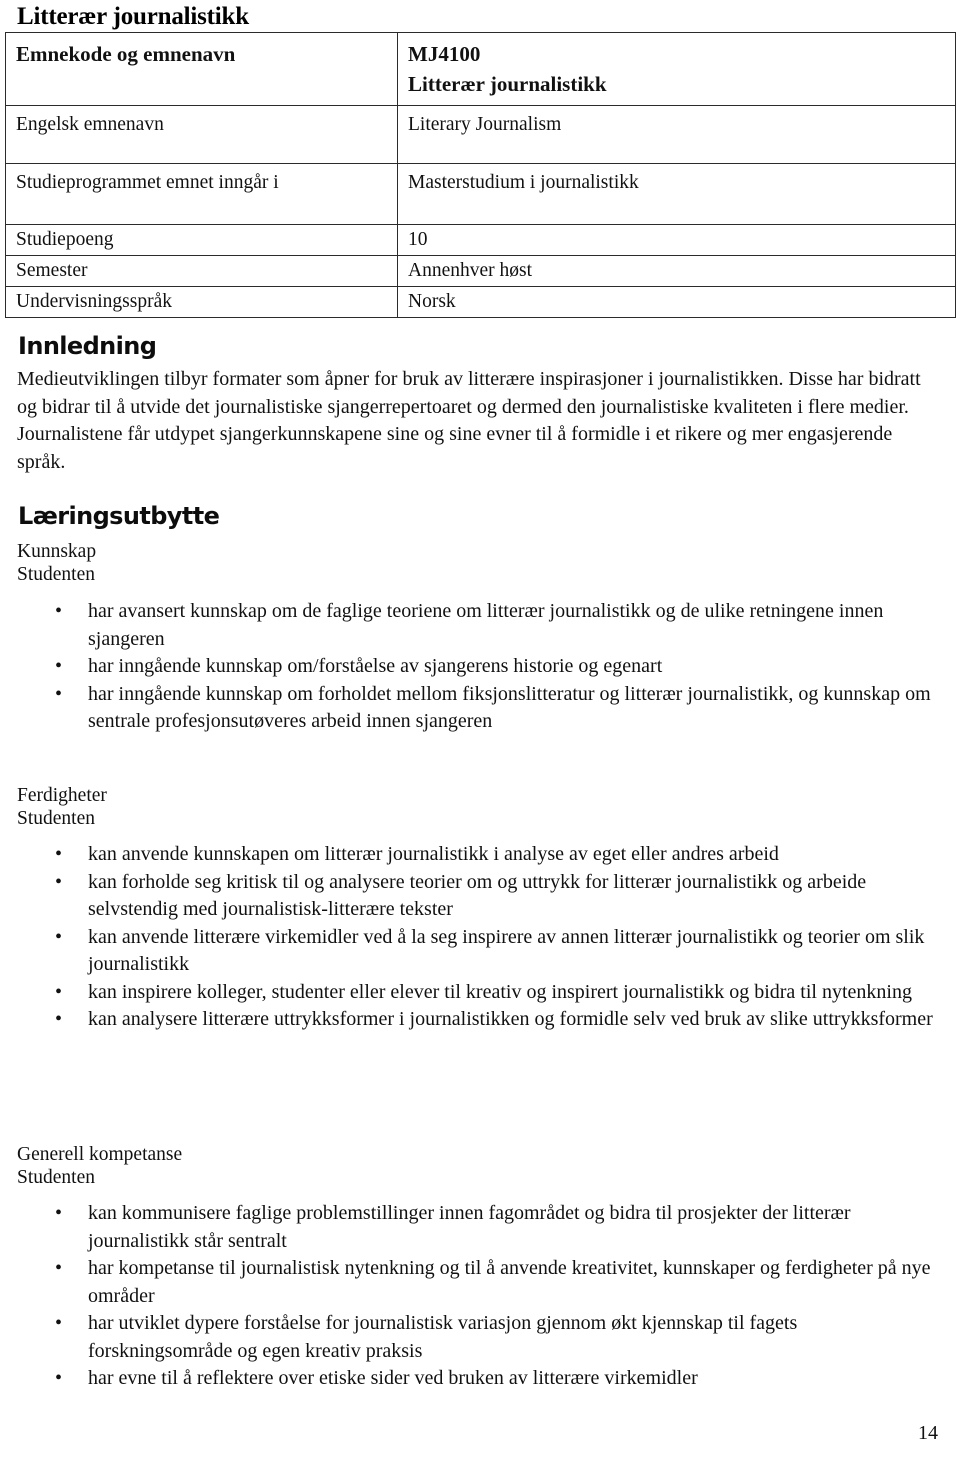 This screenshot has height=1471, width=960. Describe the element at coordinates (100, 1154) in the screenshot. I see `subgroup-label-generell-kompetanse: Generell kompetanse` at that location.